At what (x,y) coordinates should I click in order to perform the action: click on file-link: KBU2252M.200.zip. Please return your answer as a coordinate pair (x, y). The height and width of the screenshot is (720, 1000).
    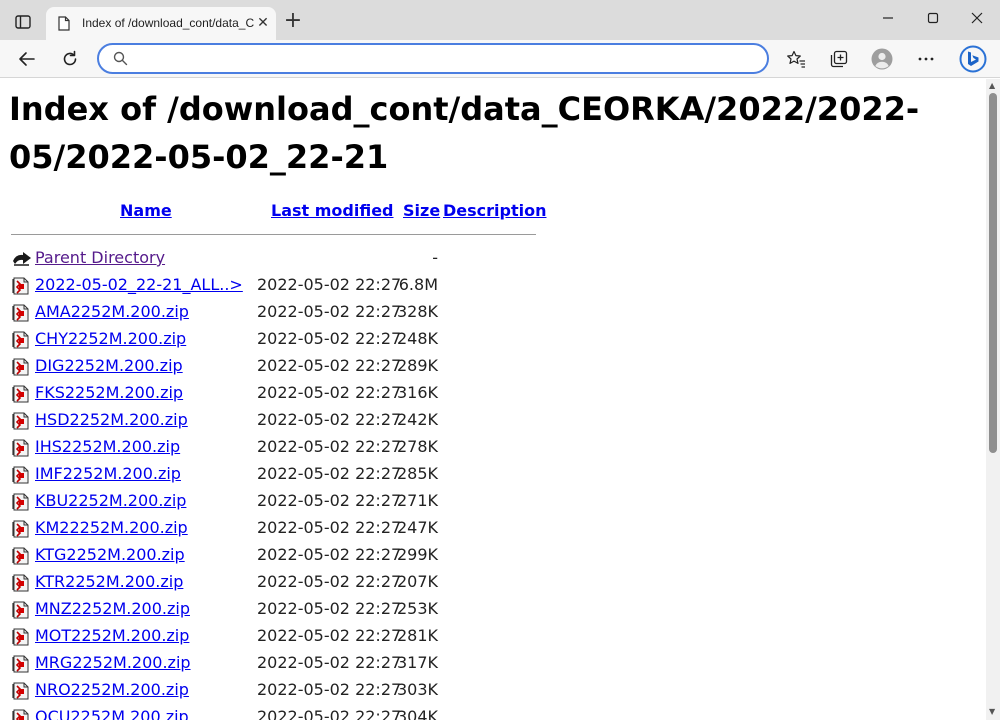
    Looking at the image, I should click on (110, 500).